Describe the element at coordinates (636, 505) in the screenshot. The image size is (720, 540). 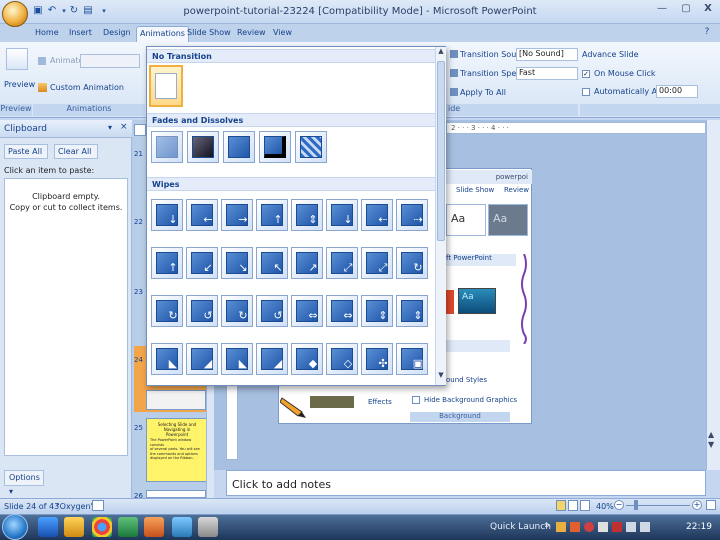
I see `zoom-slider-thumb` at that location.